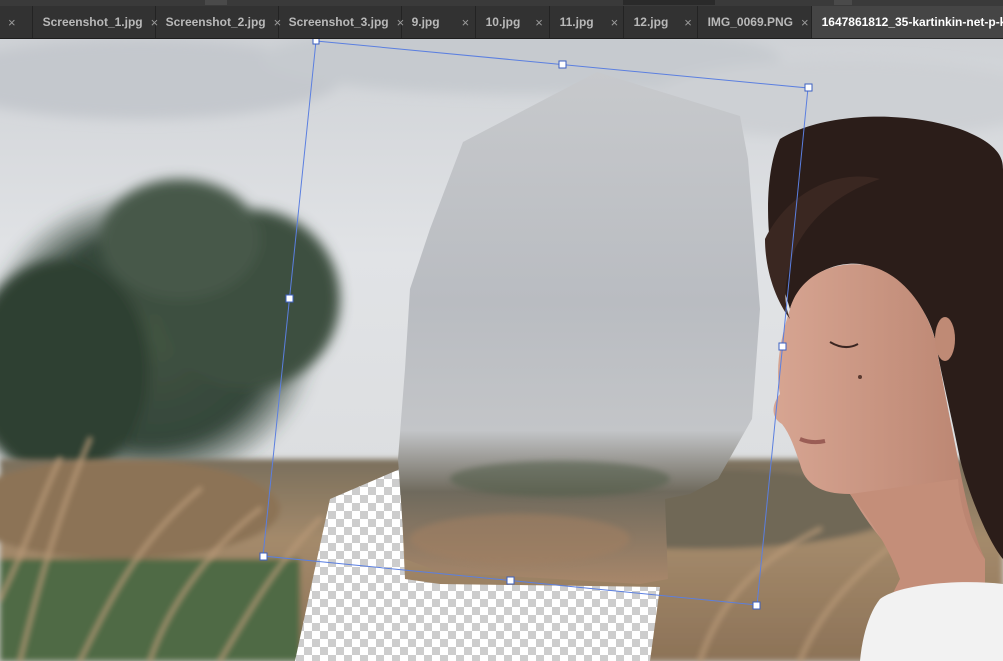 The height and width of the screenshot is (661, 1003). I want to click on tab-label: Screenshot_3.jpg, so click(338, 22).